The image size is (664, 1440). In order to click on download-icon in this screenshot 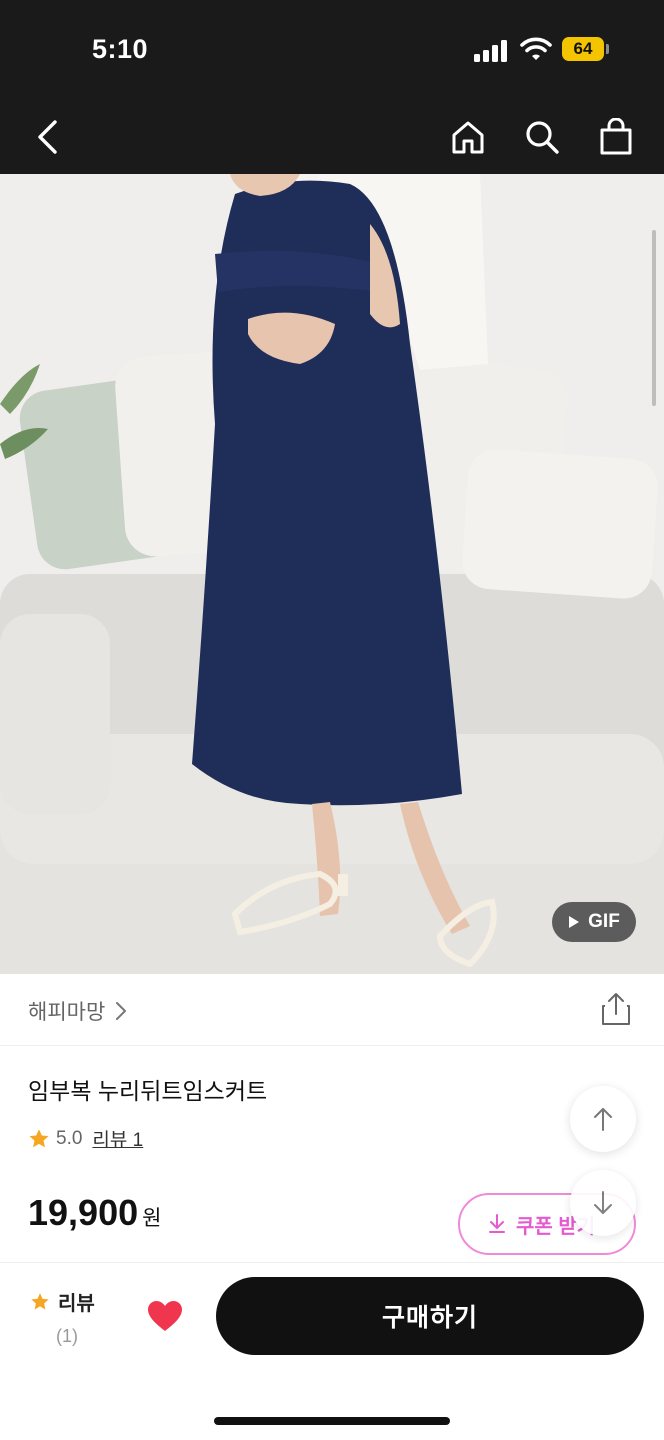, I will do `click(497, 1223)`.